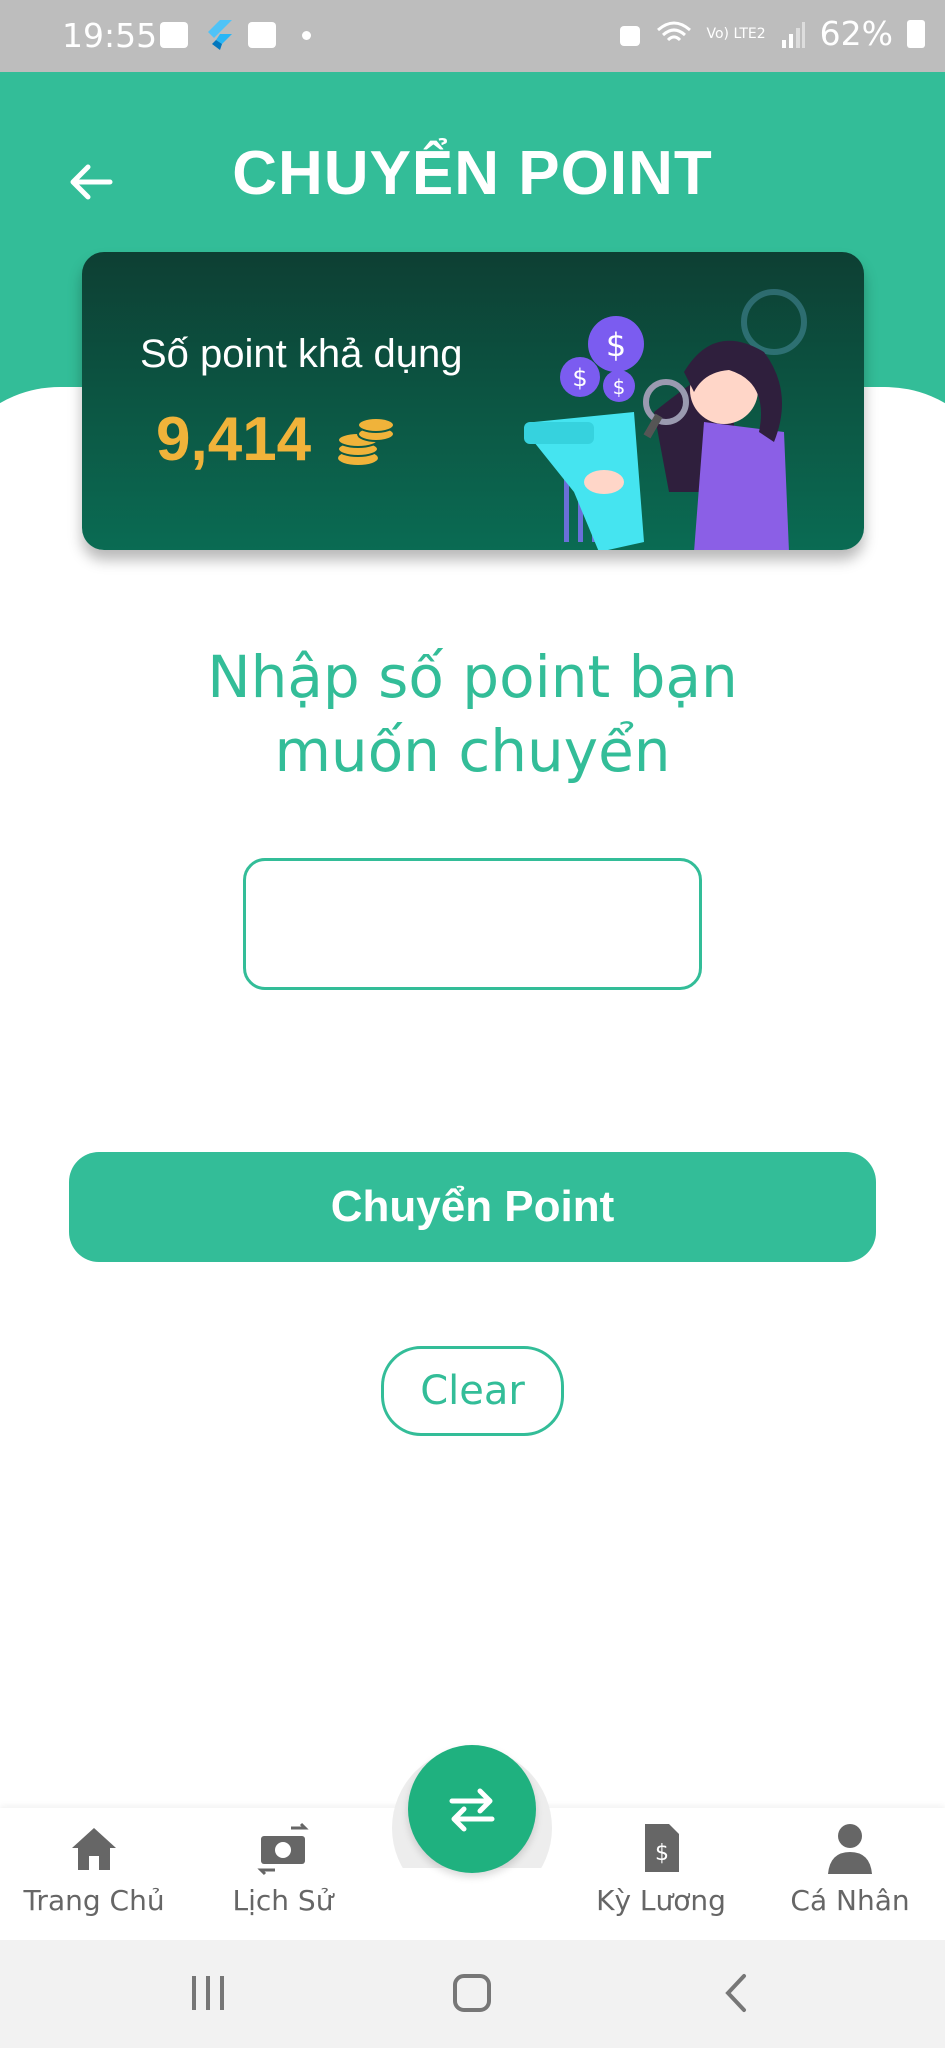 The width and height of the screenshot is (945, 2048). I want to click on nav-item-home: Trang Chủ, so click(94, 1875).